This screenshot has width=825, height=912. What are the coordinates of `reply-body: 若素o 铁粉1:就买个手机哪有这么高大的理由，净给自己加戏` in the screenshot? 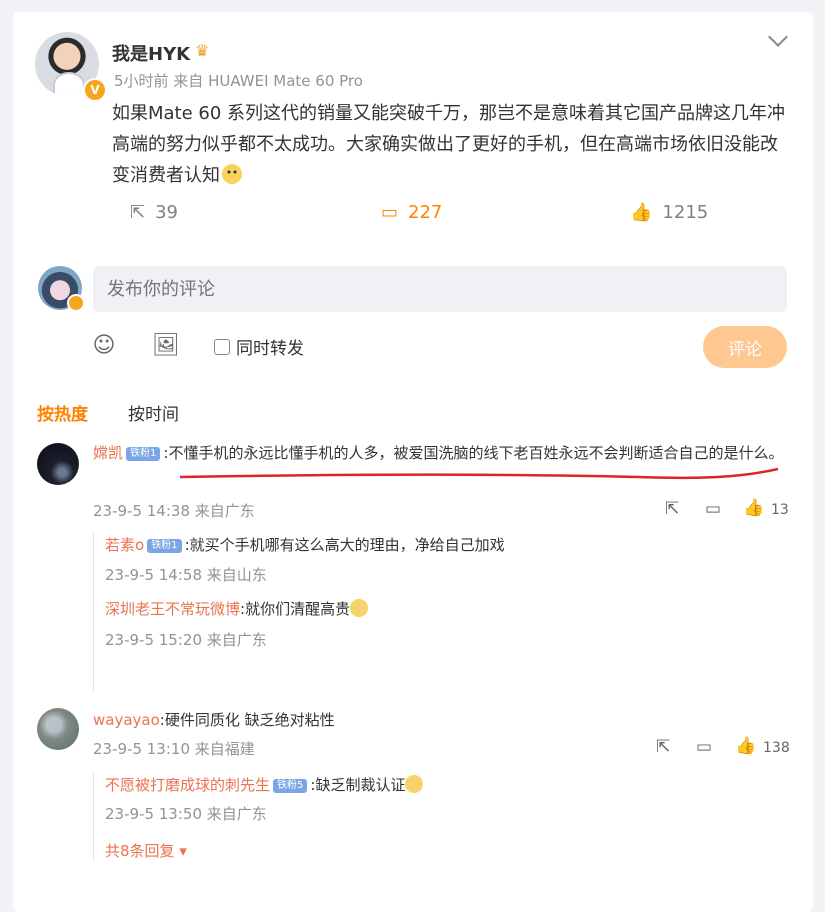 It's located at (305, 545).